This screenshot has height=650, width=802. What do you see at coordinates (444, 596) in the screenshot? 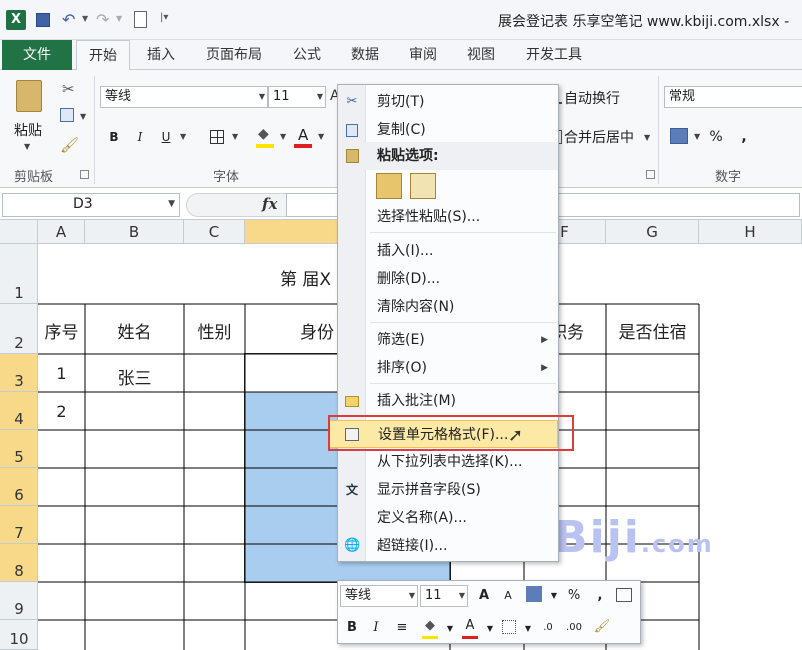
I see `mini-font-size-combo: 11 ▼` at bounding box center [444, 596].